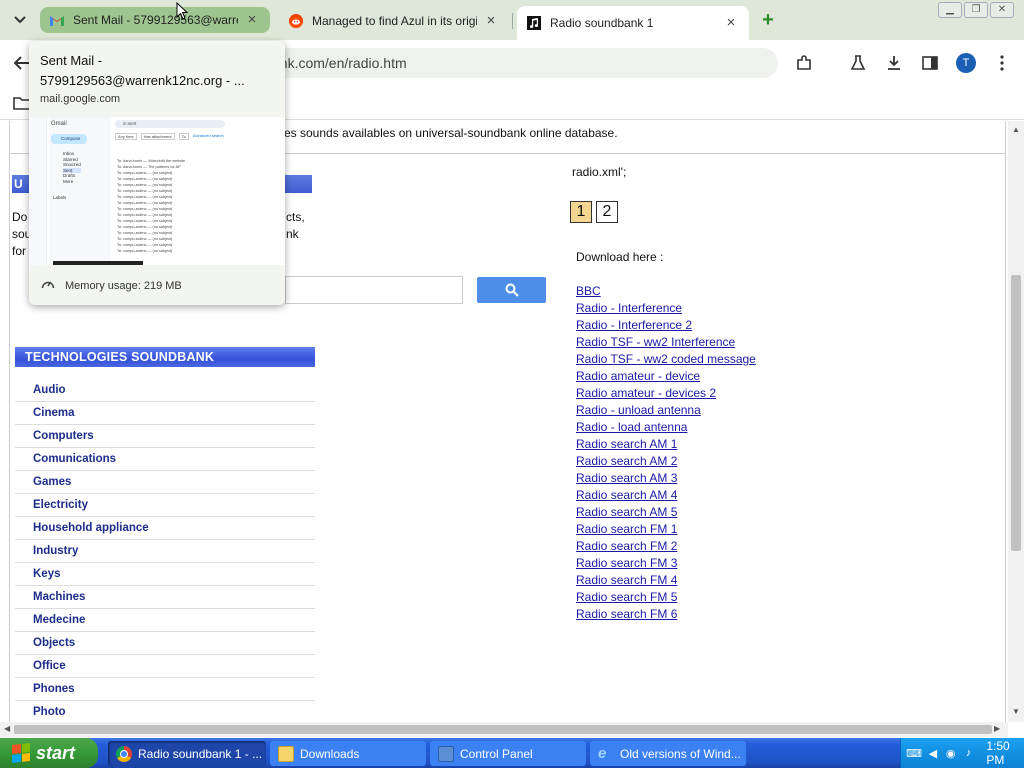 Image resolution: width=1024 pixels, height=768 pixels. I want to click on vertical-scrollbar: ▲ ▼, so click(1016, 421).